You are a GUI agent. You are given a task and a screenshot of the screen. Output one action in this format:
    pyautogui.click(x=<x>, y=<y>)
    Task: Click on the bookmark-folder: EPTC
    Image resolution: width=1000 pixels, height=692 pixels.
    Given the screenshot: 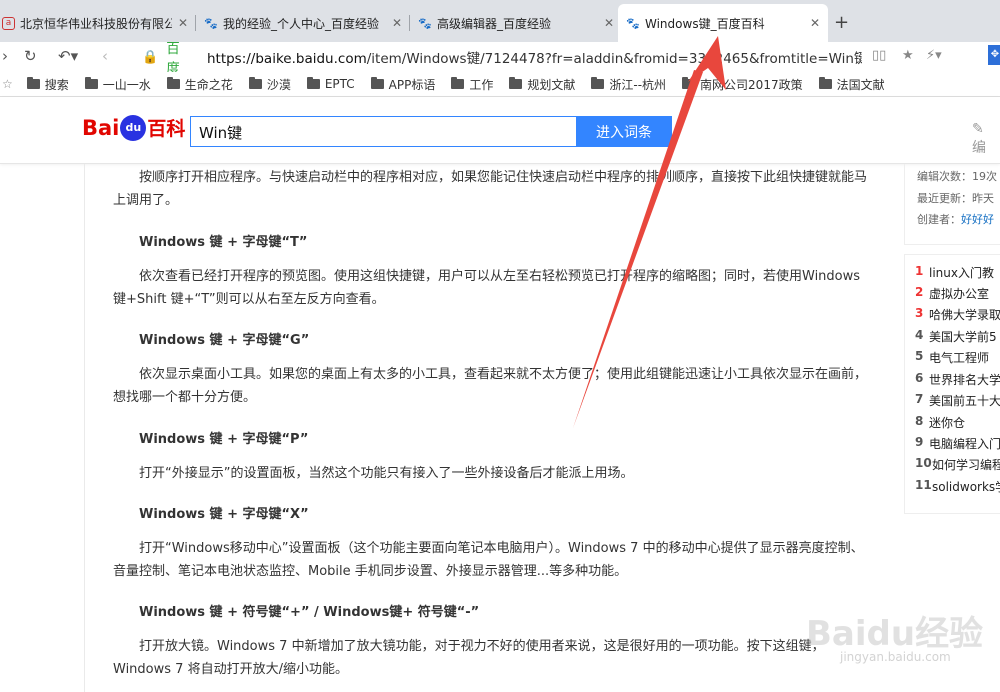 What is the action you would take?
    pyautogui.click(x=330, y=84)
    